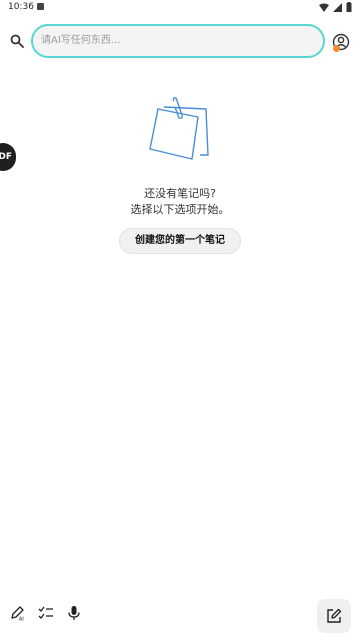  Describe the element at coordinates (180, 193) in the screenshot. I see `empty-state-title: 还没有笔记吗?` at that location.